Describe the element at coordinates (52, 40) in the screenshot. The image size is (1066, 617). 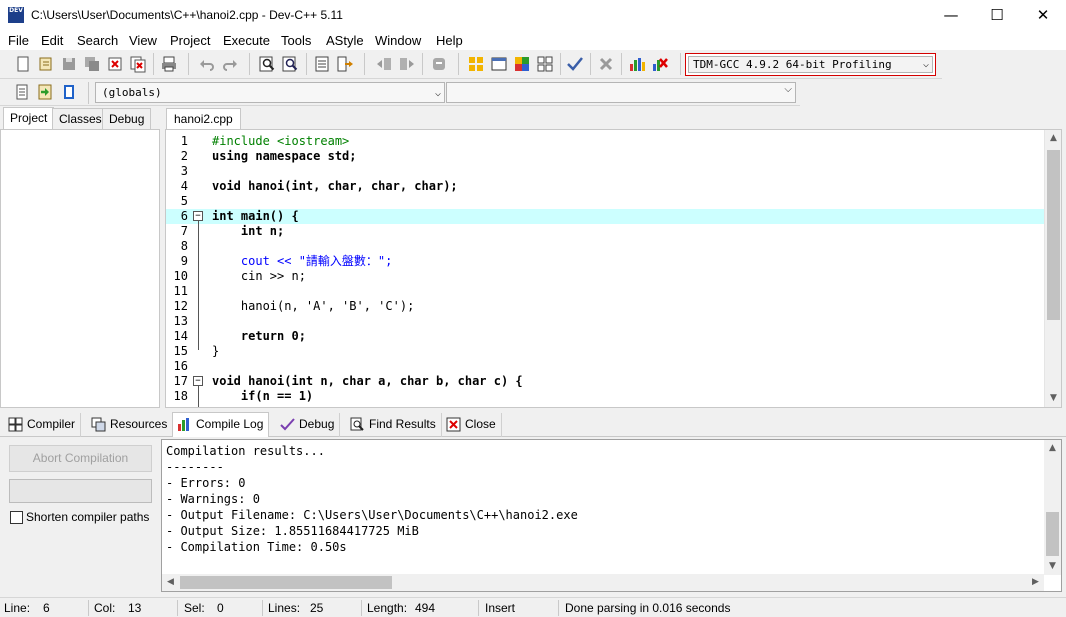
I see `menu-edit: Edit` at that location.